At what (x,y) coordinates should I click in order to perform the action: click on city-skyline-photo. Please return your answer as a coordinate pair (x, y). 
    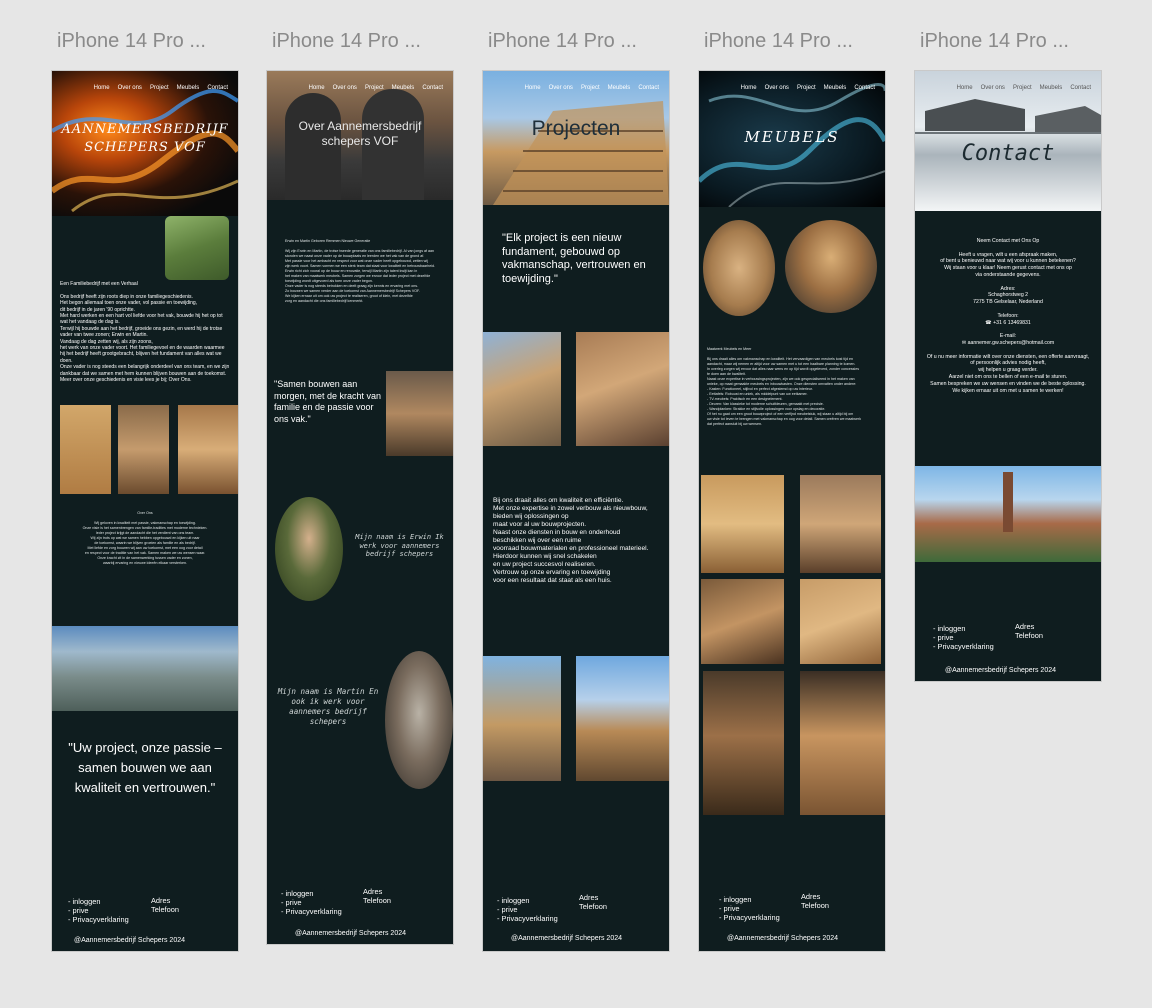
    Looking at the image, I should click on (145, 668).